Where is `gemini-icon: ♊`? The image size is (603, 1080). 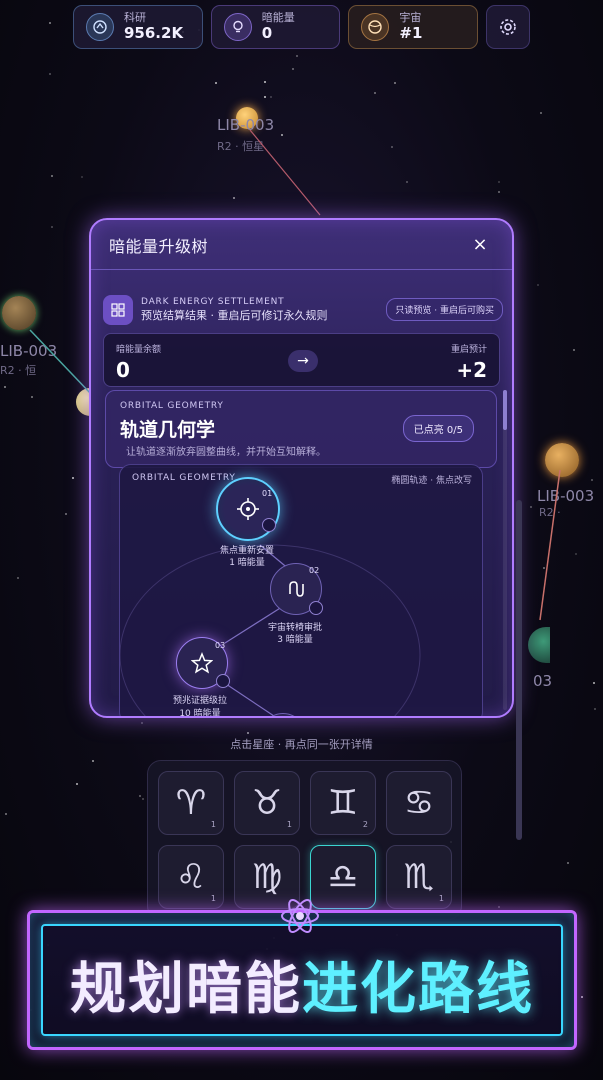
gemini-icon: ♊ is located at coordinates (343, 803).